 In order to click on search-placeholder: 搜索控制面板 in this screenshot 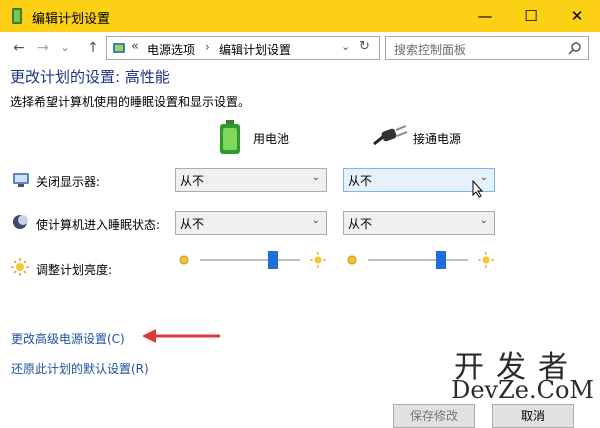, I will do `click(430, 50)`.